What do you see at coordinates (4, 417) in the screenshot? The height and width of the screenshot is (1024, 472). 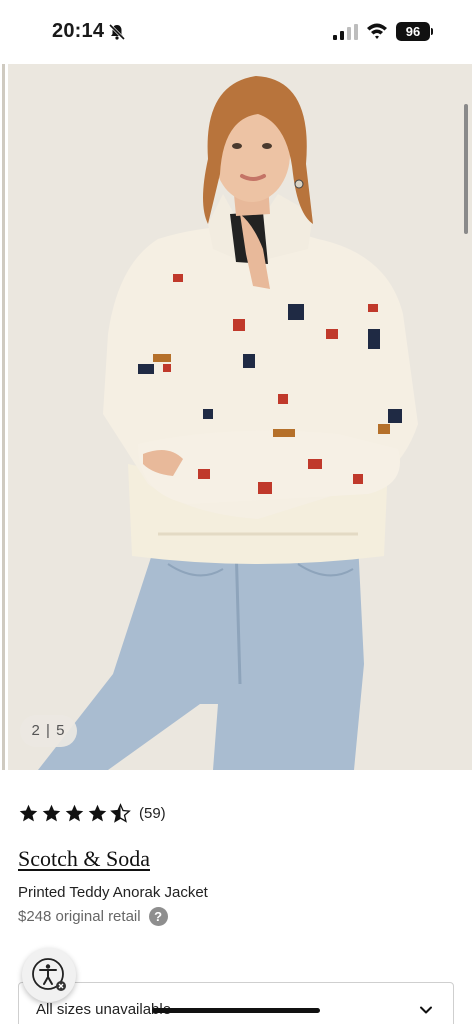 I see `previous-image-edge` at bounding box center [4, 417].